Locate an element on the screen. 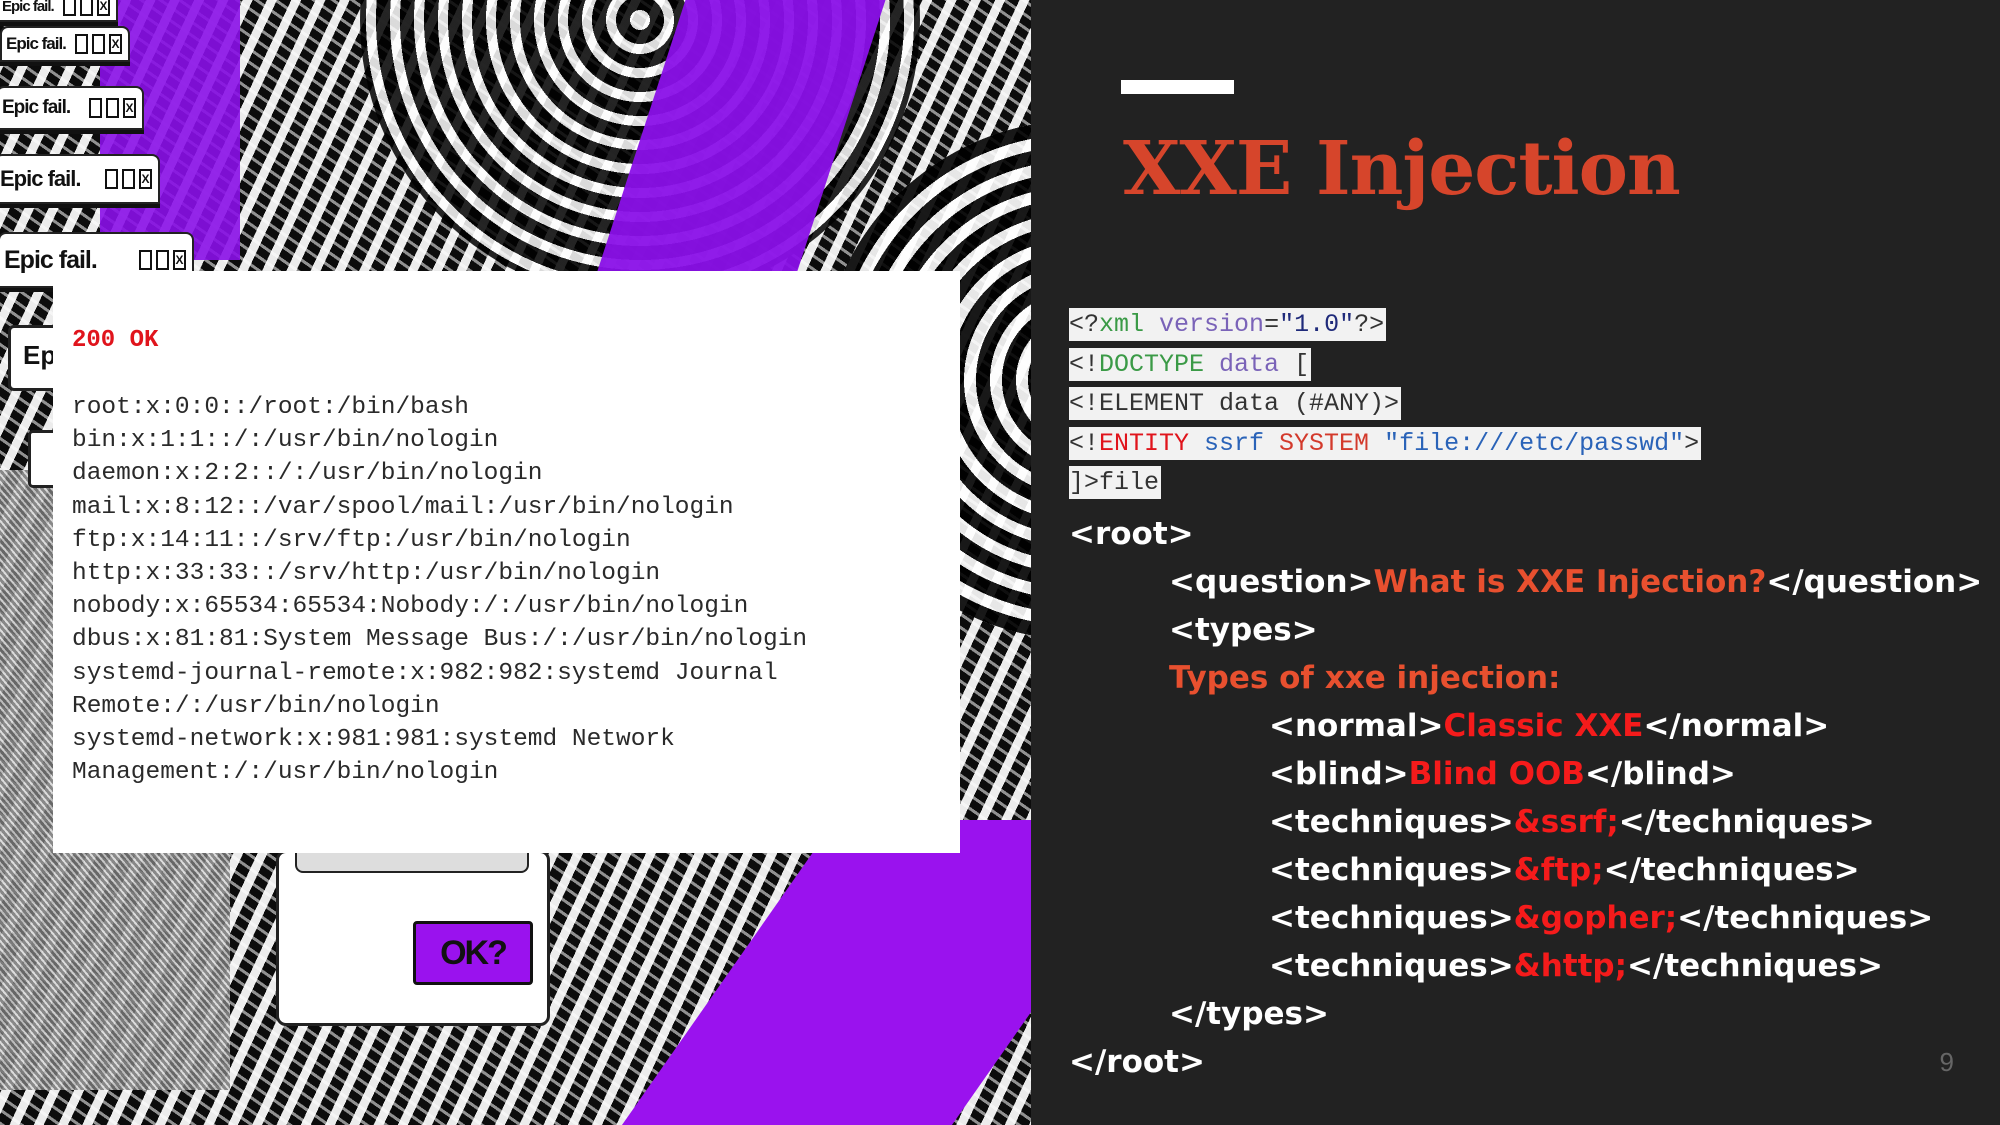 This screenshot has width=2000, height=1125. passwd-line: ftp:x:14:11::/srv/ftp:/usr/bin/nologin is located at coordinates (351, 540).